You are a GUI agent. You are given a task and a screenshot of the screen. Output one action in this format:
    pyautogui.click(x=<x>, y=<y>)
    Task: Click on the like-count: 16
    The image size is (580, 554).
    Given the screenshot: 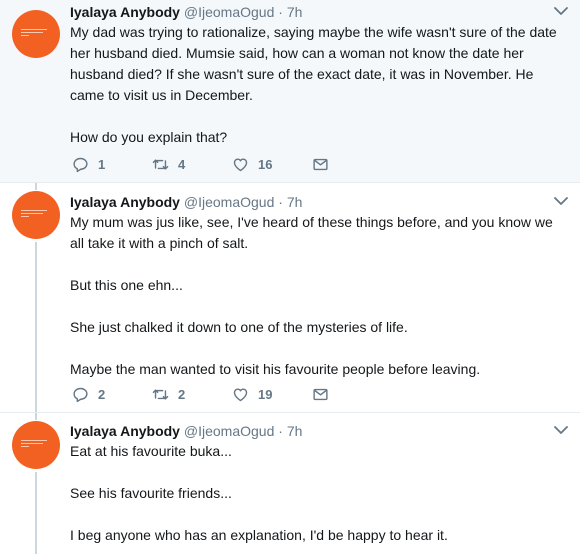 What is the action you would take?
    pyautogui.click(x=265, y=164)
    